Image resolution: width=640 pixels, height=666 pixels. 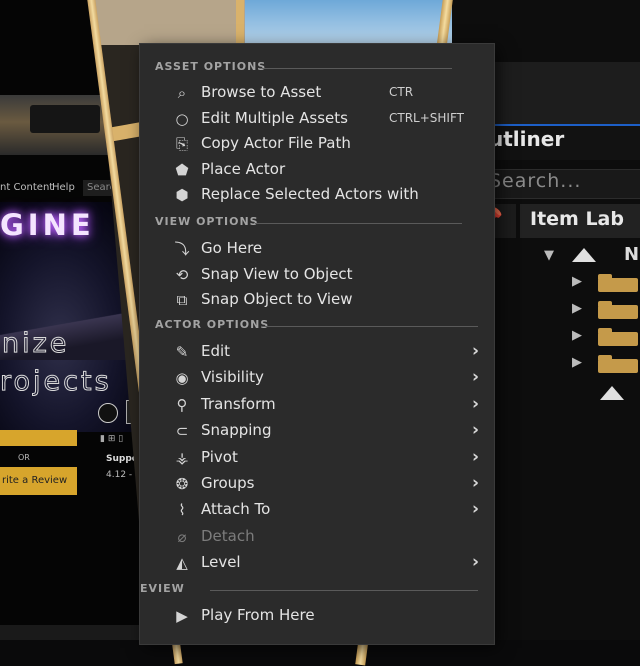 What do you see at coordinates (317, 537) in the screenshot?
I see `menu-item-detach: ⌀ Detach` at bounding box center [317, 537].